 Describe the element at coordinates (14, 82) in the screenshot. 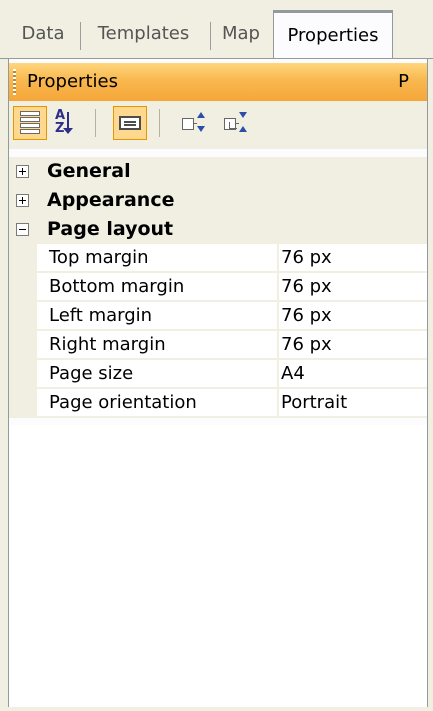

I see `drag-grip-icon` at that location.